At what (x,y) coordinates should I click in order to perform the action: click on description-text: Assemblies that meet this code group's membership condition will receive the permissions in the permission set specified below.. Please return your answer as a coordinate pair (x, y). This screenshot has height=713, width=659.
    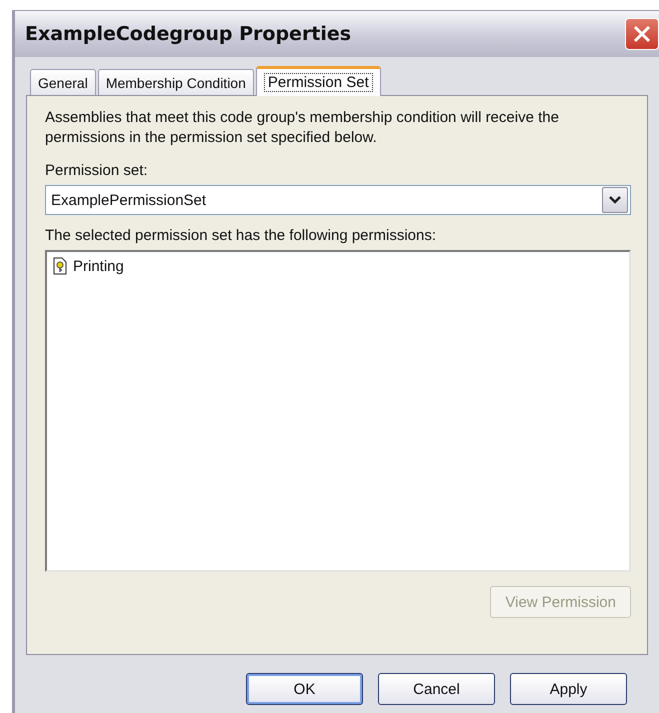
    Looking at the image, I should click on (302, 128).